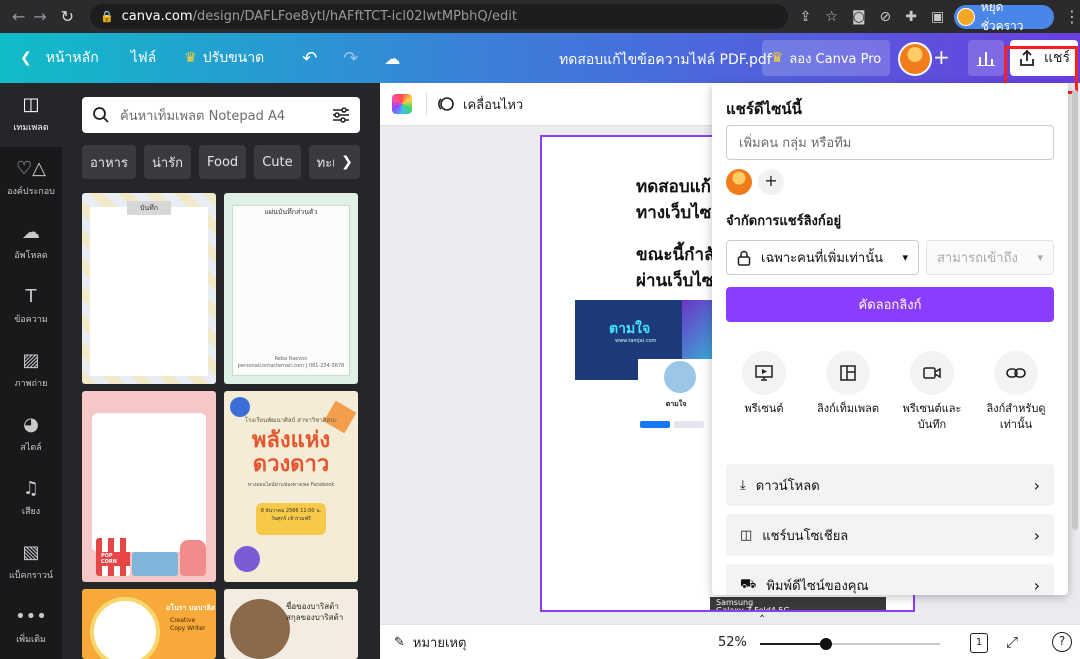 This screenshot has height=659, width=1080. What do you see at coordinates (31, 576) in the screenshot?
I see `rail-label: แบ็คกราวน์` at bounding box center [31, 576].